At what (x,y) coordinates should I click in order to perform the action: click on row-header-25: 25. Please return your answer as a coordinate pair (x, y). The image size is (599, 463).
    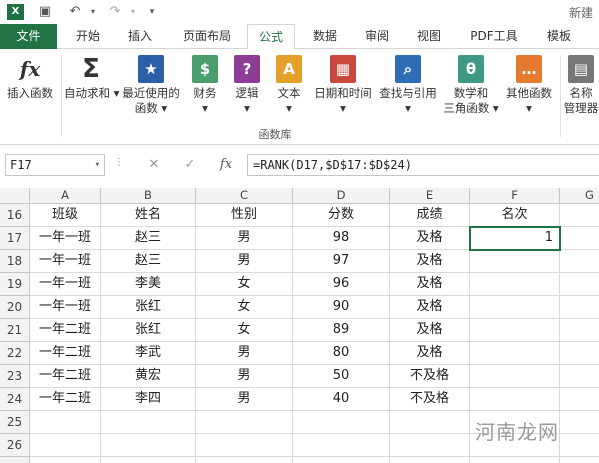
    Looking at the image, I should click on (15, 422).